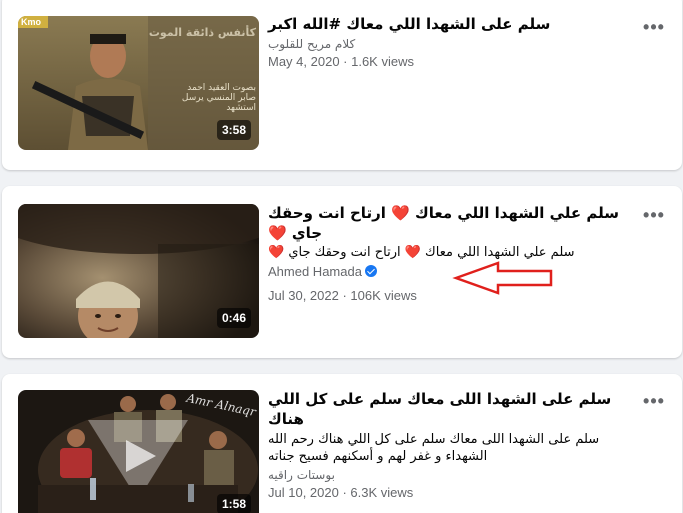  I want to click on video-thumbnail: Amr Alnaqr 1:58, so click(138, 451).